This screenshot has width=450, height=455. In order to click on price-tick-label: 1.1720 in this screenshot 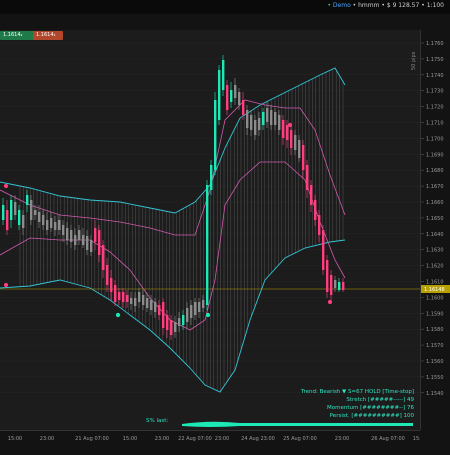, I will do `click(435, 108)`.